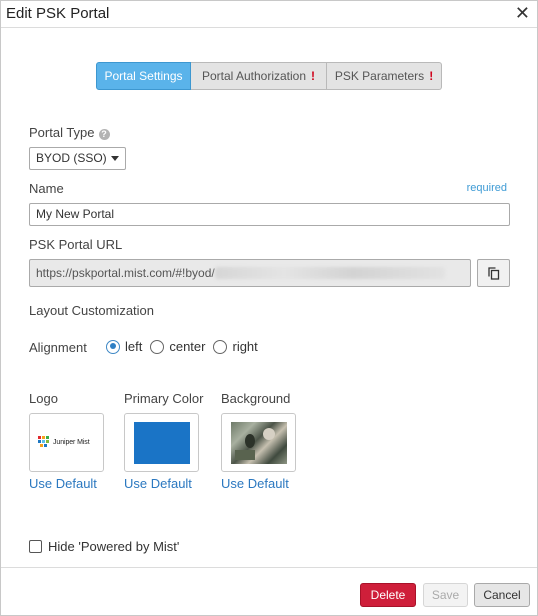 This screenshot has width=538, height=616. Describe the element at coordinates (58, 347) in the screenshot. I see `alignment-label: Alignment` at that location.